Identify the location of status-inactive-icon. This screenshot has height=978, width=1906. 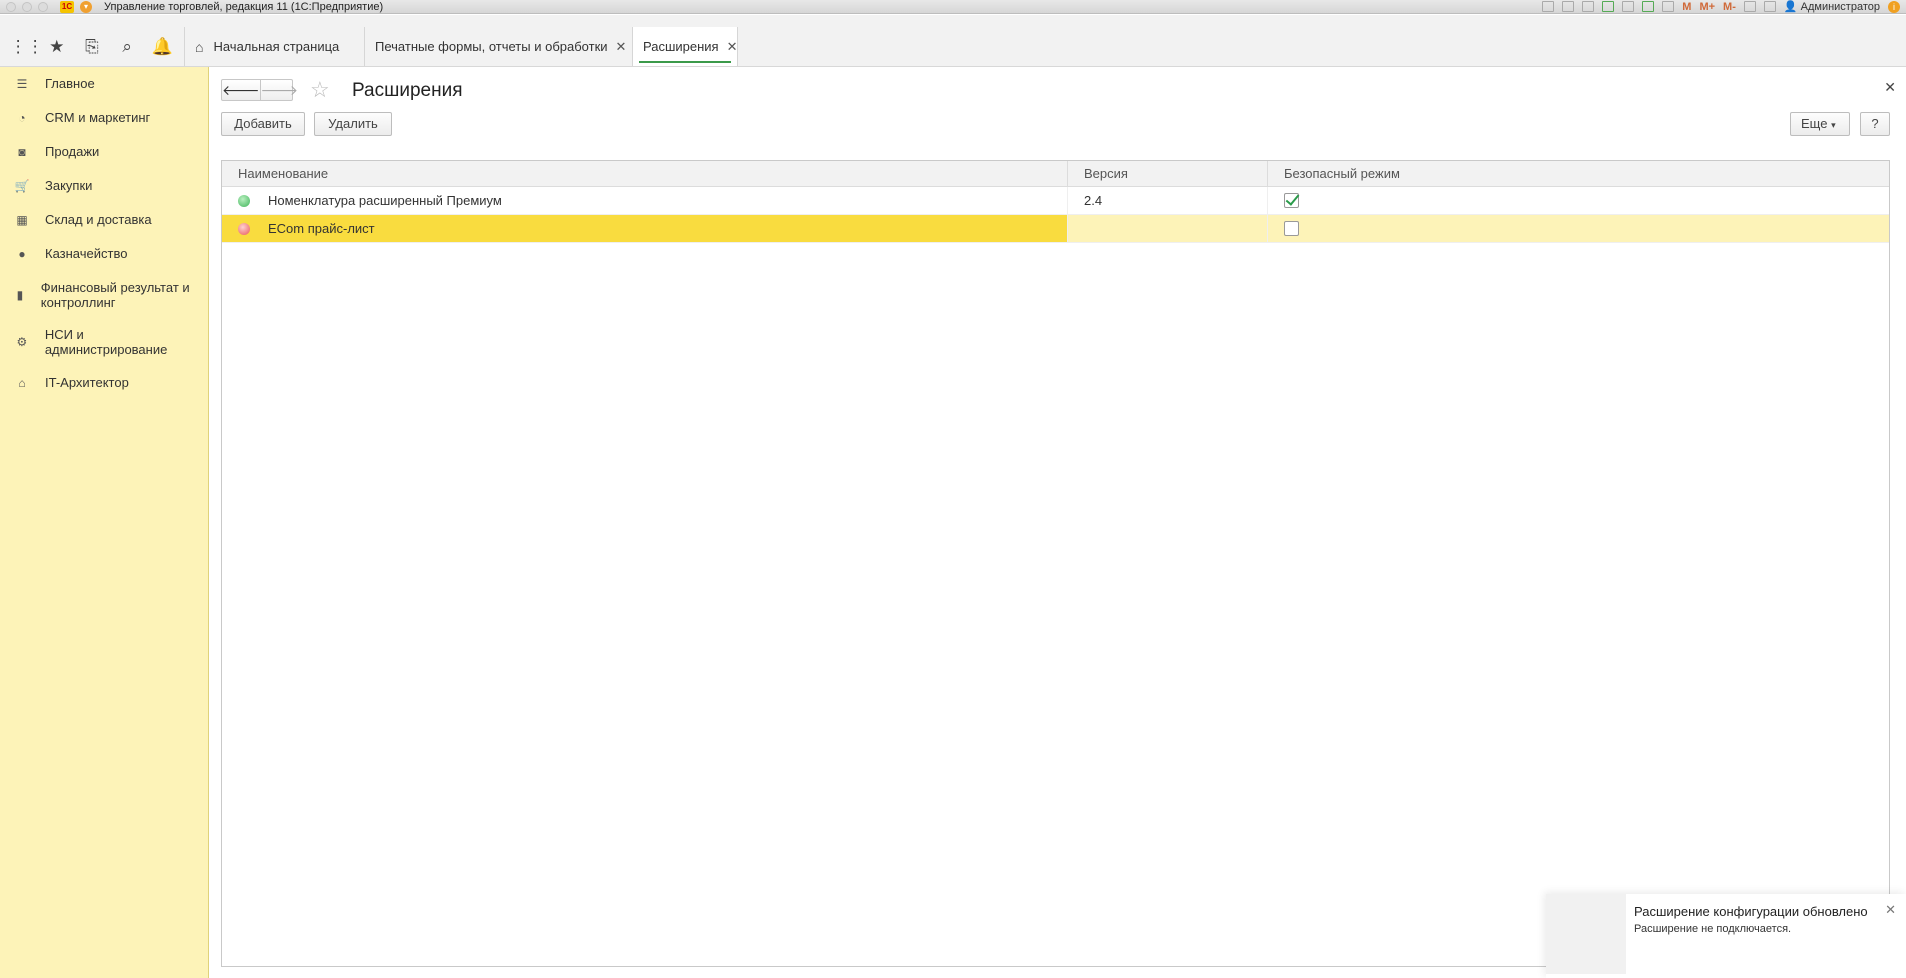
(244, 228).